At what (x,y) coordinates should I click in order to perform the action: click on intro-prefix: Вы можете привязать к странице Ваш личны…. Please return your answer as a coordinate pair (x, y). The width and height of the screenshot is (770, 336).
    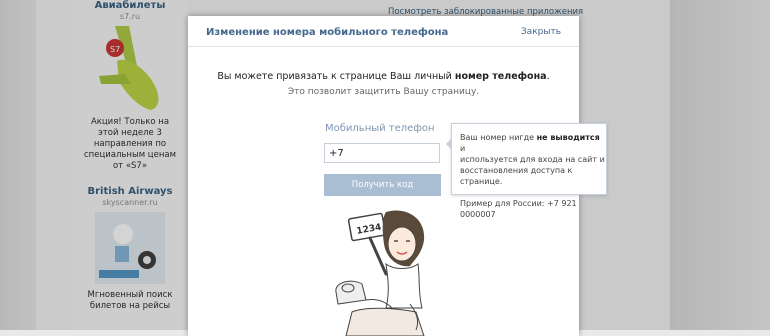
    Looking at the image, I should click on (334, 76).